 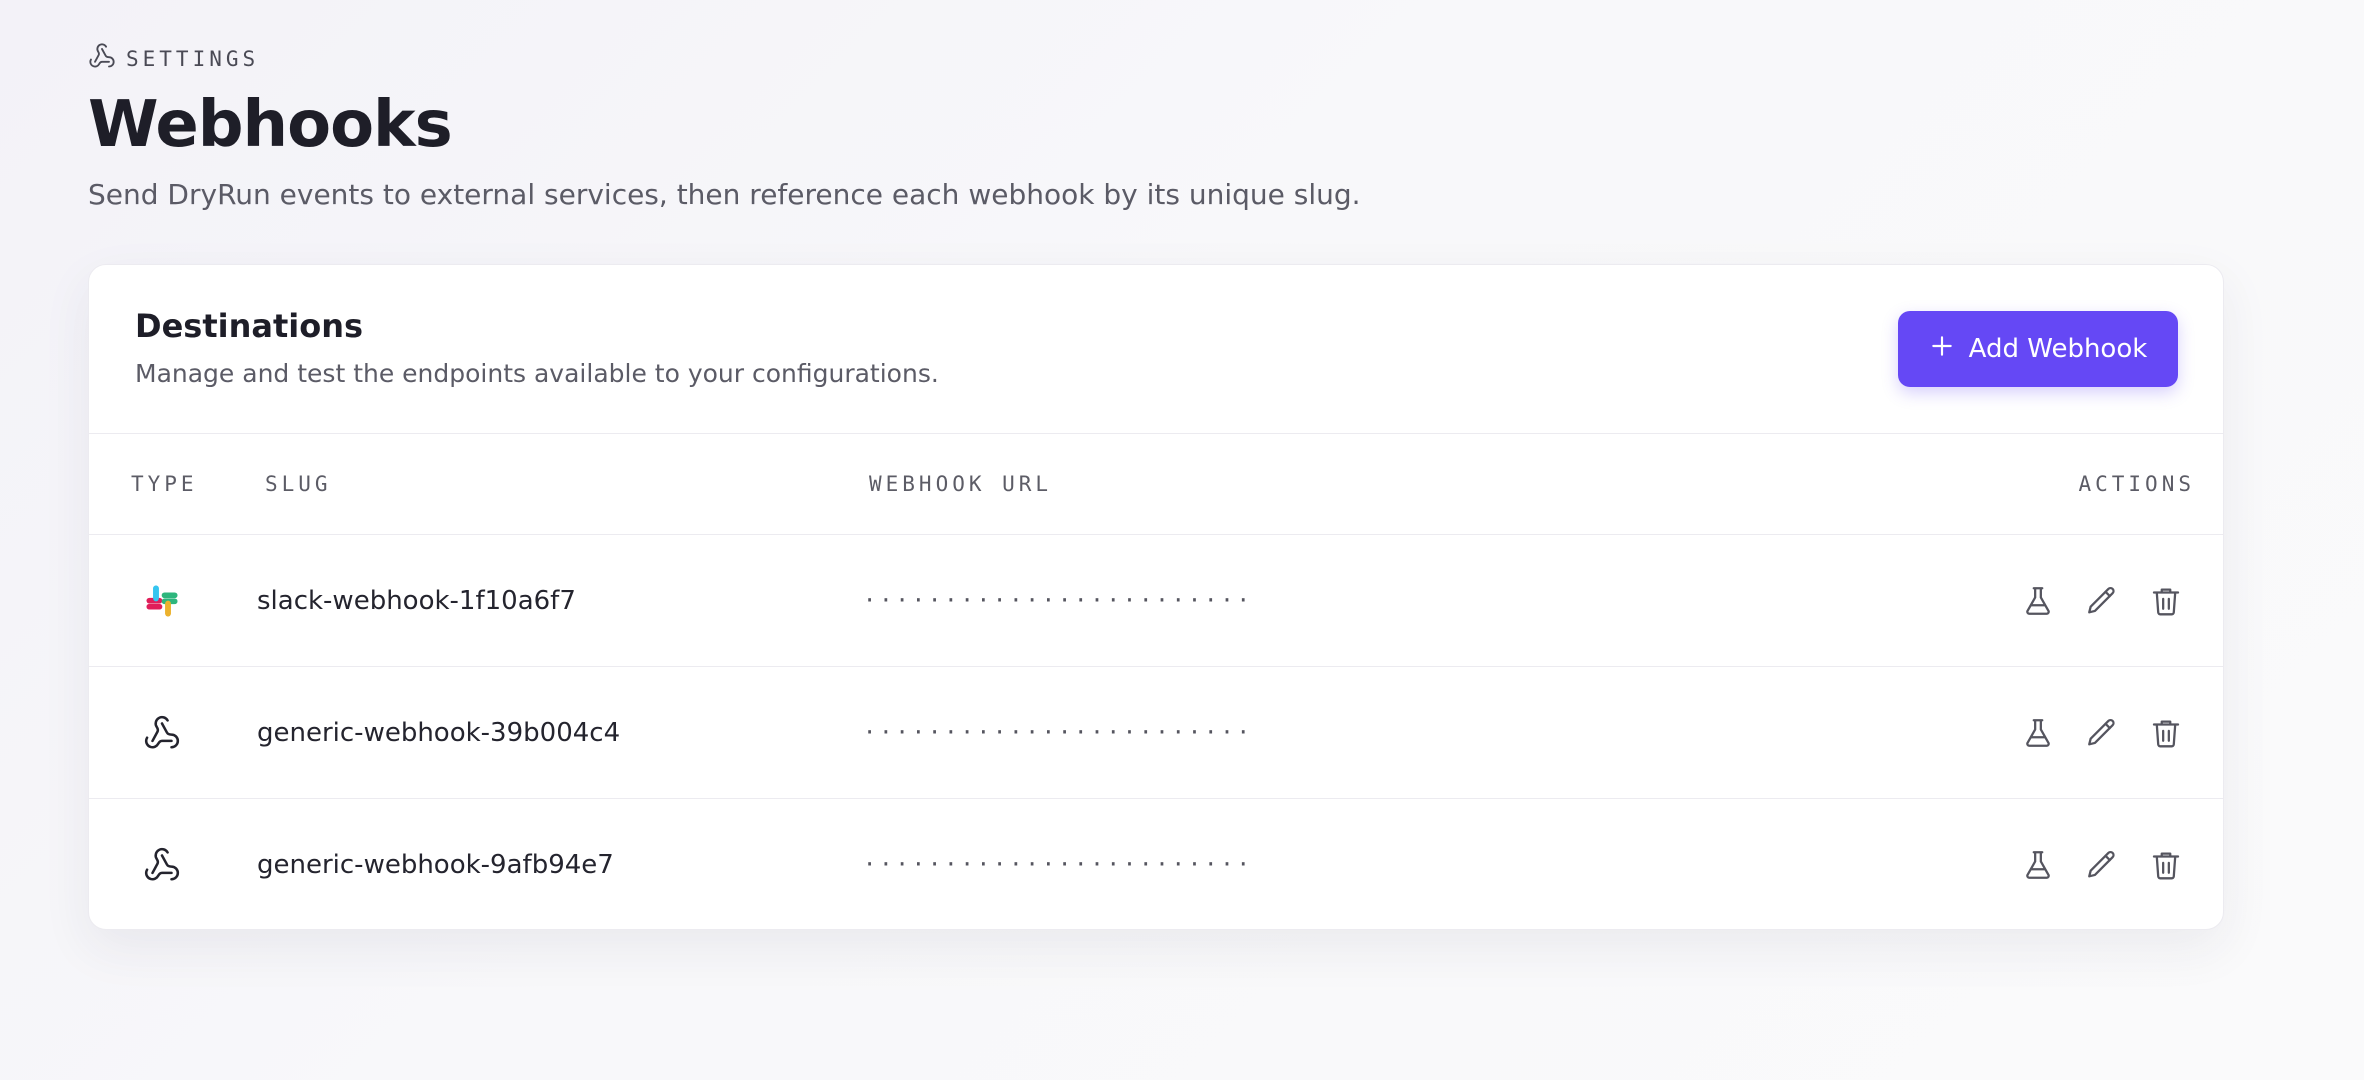 What do you see at coordinates (193, 58) in the screenshot?
I see `eyebrow-label: SETTINGS` at bounding box center [193, 58].